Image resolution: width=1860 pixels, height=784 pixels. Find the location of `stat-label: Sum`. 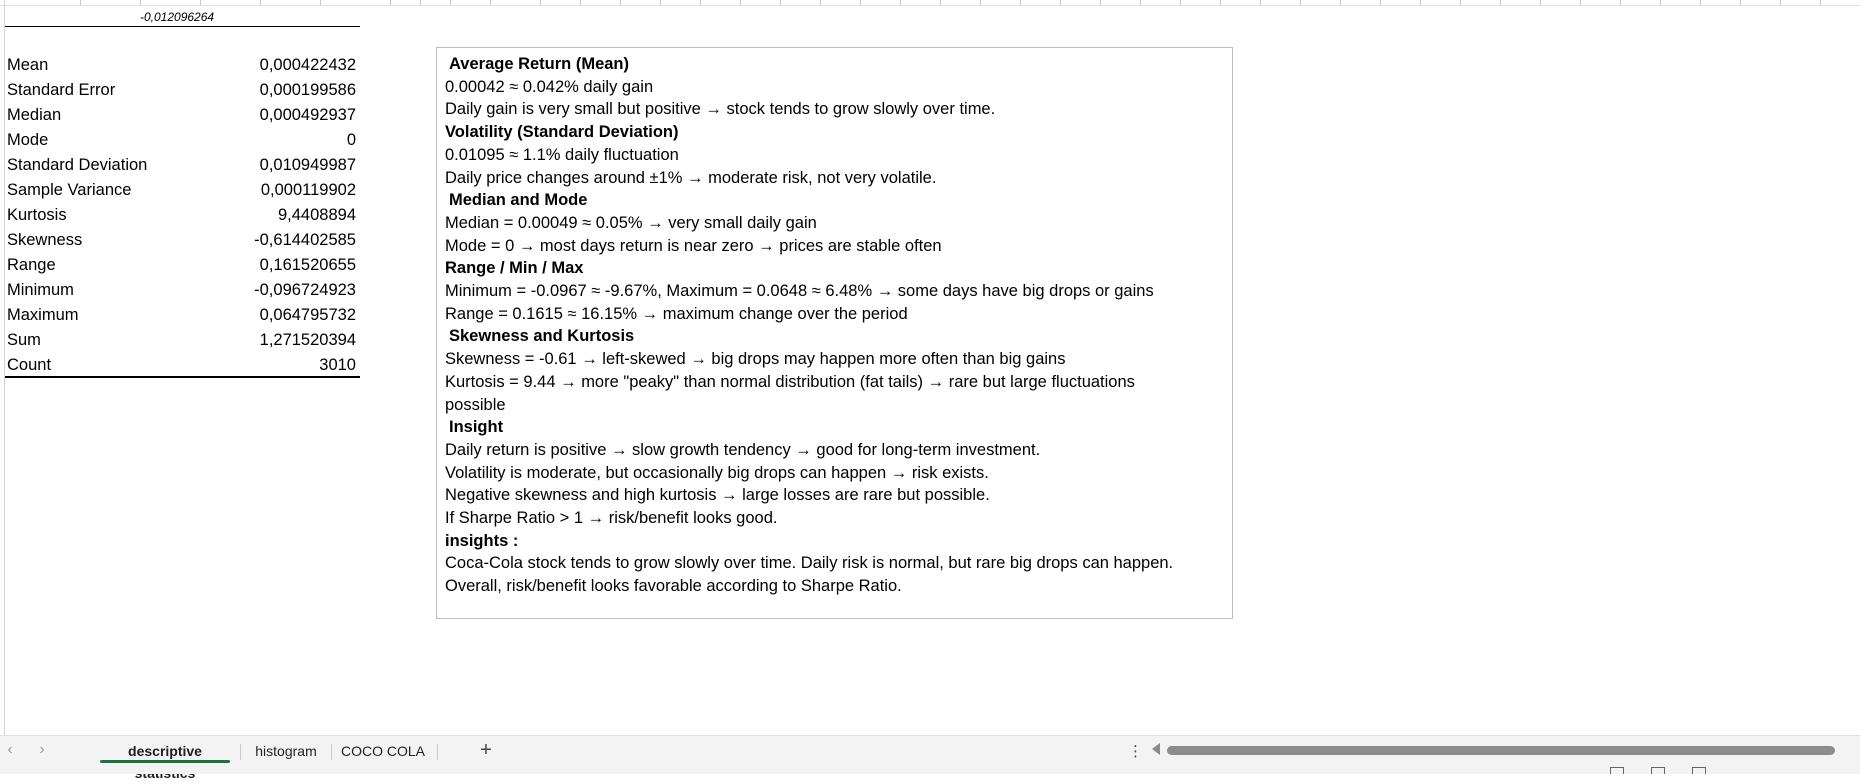

stat-label: Sum is located at coordinates (24, 340).